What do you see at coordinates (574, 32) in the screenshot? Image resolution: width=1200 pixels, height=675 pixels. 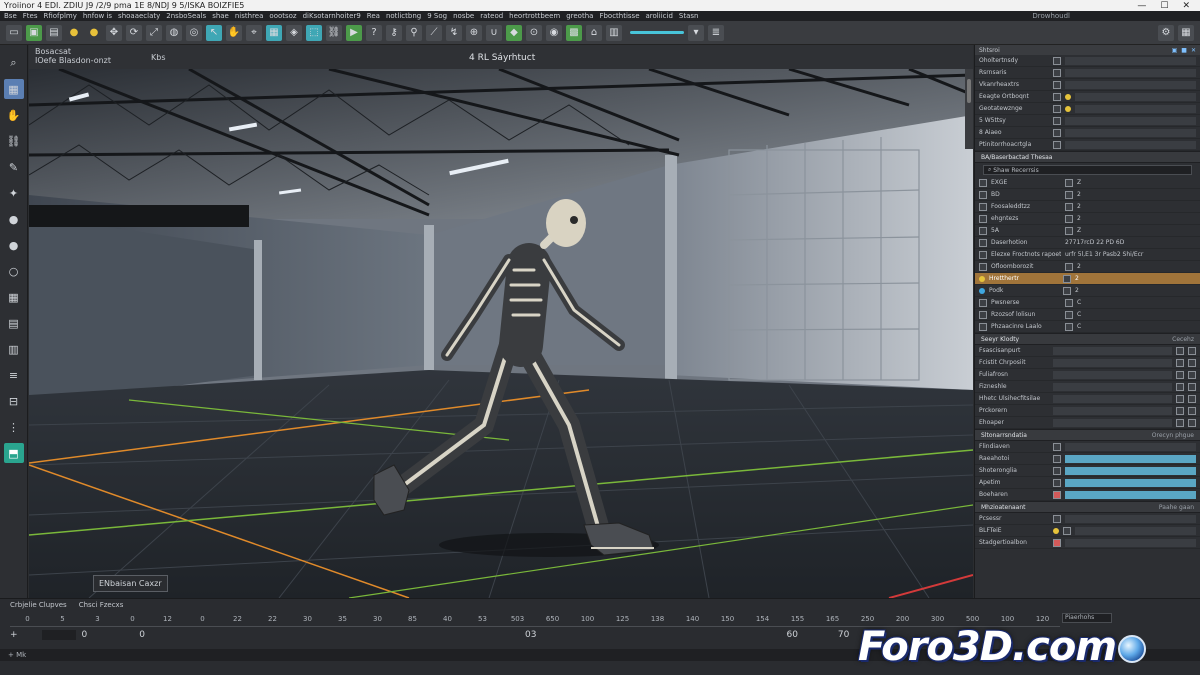 I see `export-icon: ▩` at bounding box center [574, 32].